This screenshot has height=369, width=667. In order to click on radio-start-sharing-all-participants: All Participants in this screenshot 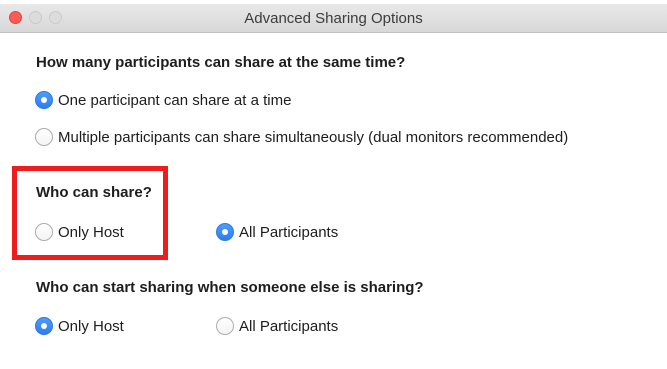, I will do `click(277, 326)`.